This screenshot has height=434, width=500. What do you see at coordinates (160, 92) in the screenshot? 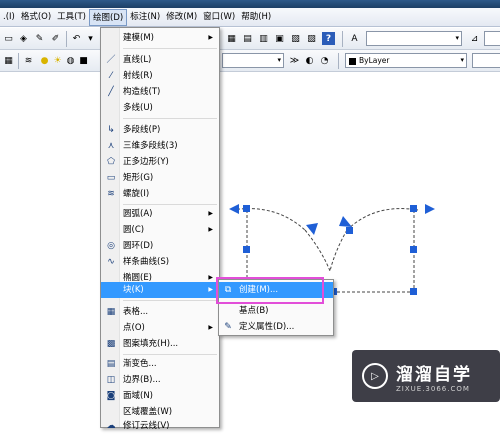
I see `draw-menu-item: ╱ 构造线(T)` at bounding box center [160, 92].